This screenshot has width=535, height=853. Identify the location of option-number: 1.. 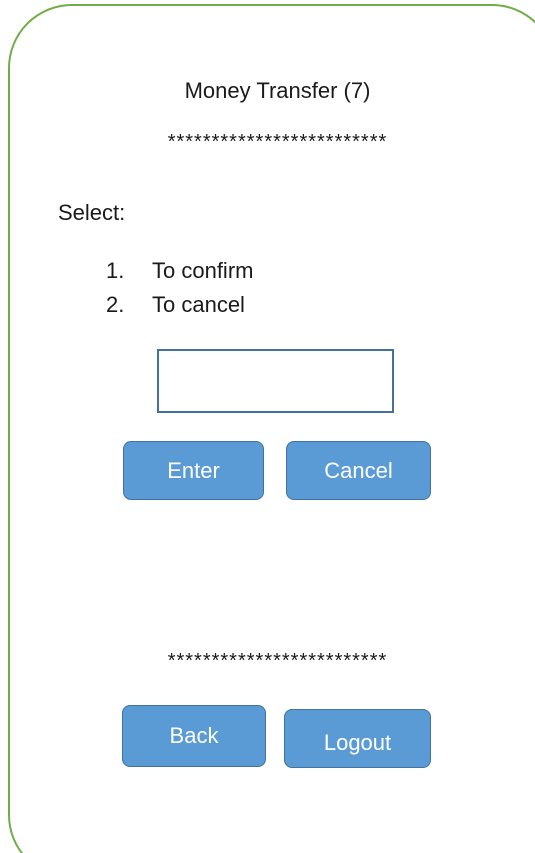
(115, 270).